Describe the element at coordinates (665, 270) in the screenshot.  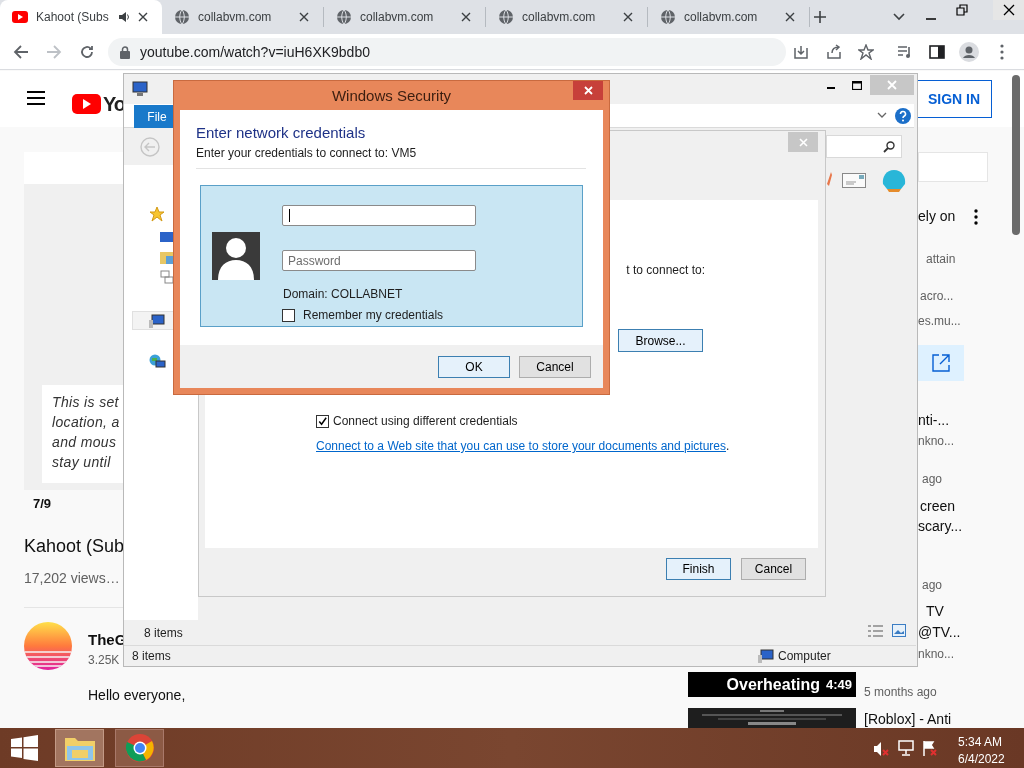
I see `prompt-text: t to connect to:` at that location.